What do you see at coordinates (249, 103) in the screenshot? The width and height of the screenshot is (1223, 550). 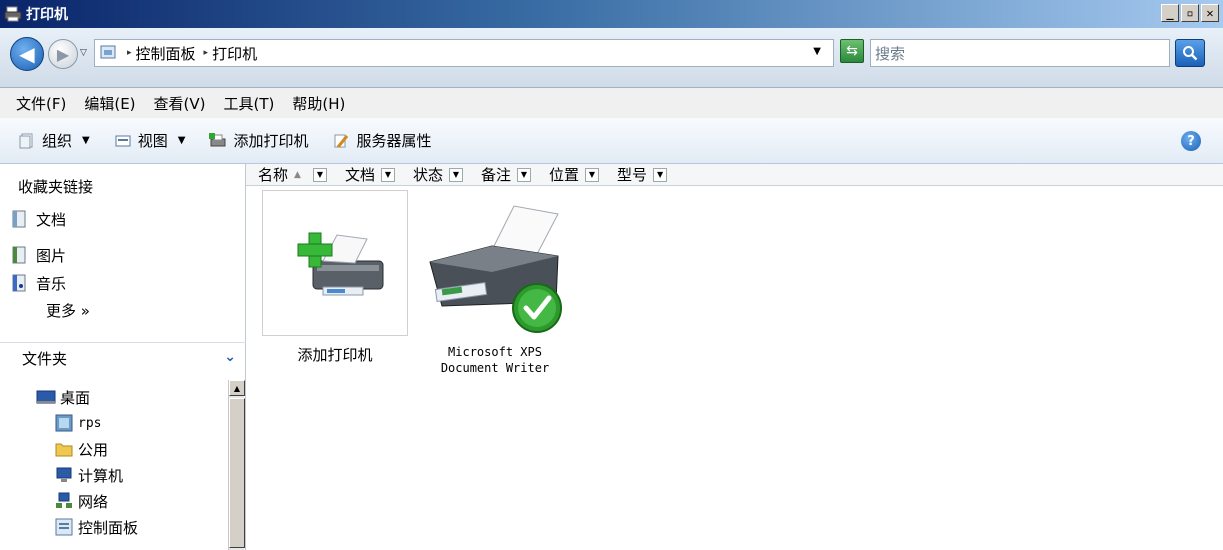 I see `menu-tools: 工具(T)` at bounding box center [249, 103].